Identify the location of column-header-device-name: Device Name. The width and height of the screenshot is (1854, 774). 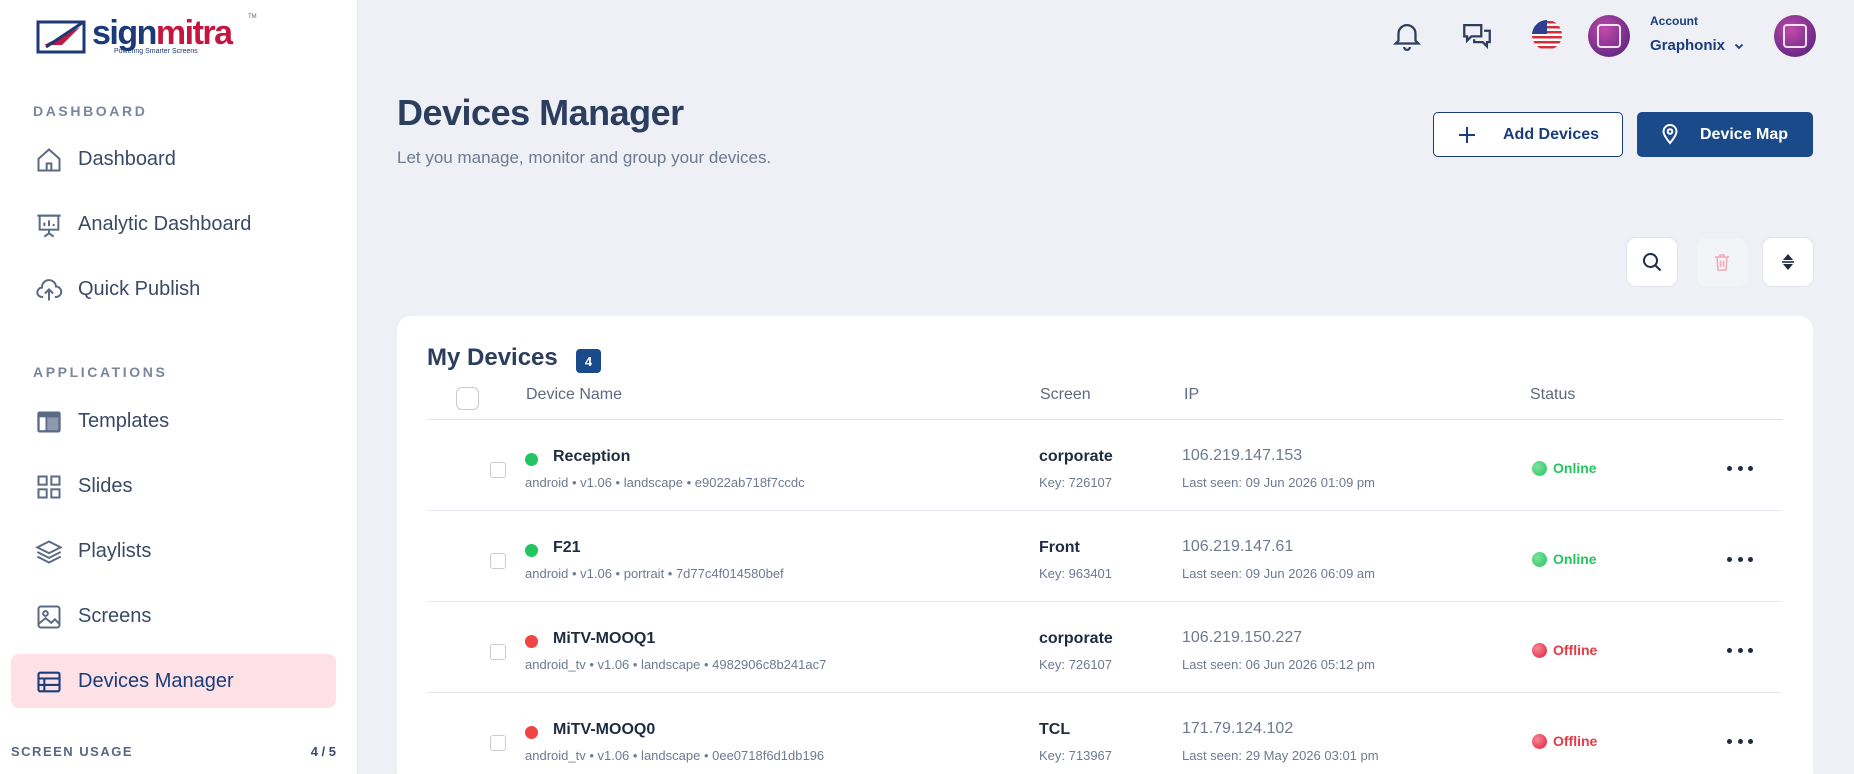
(574, 395).